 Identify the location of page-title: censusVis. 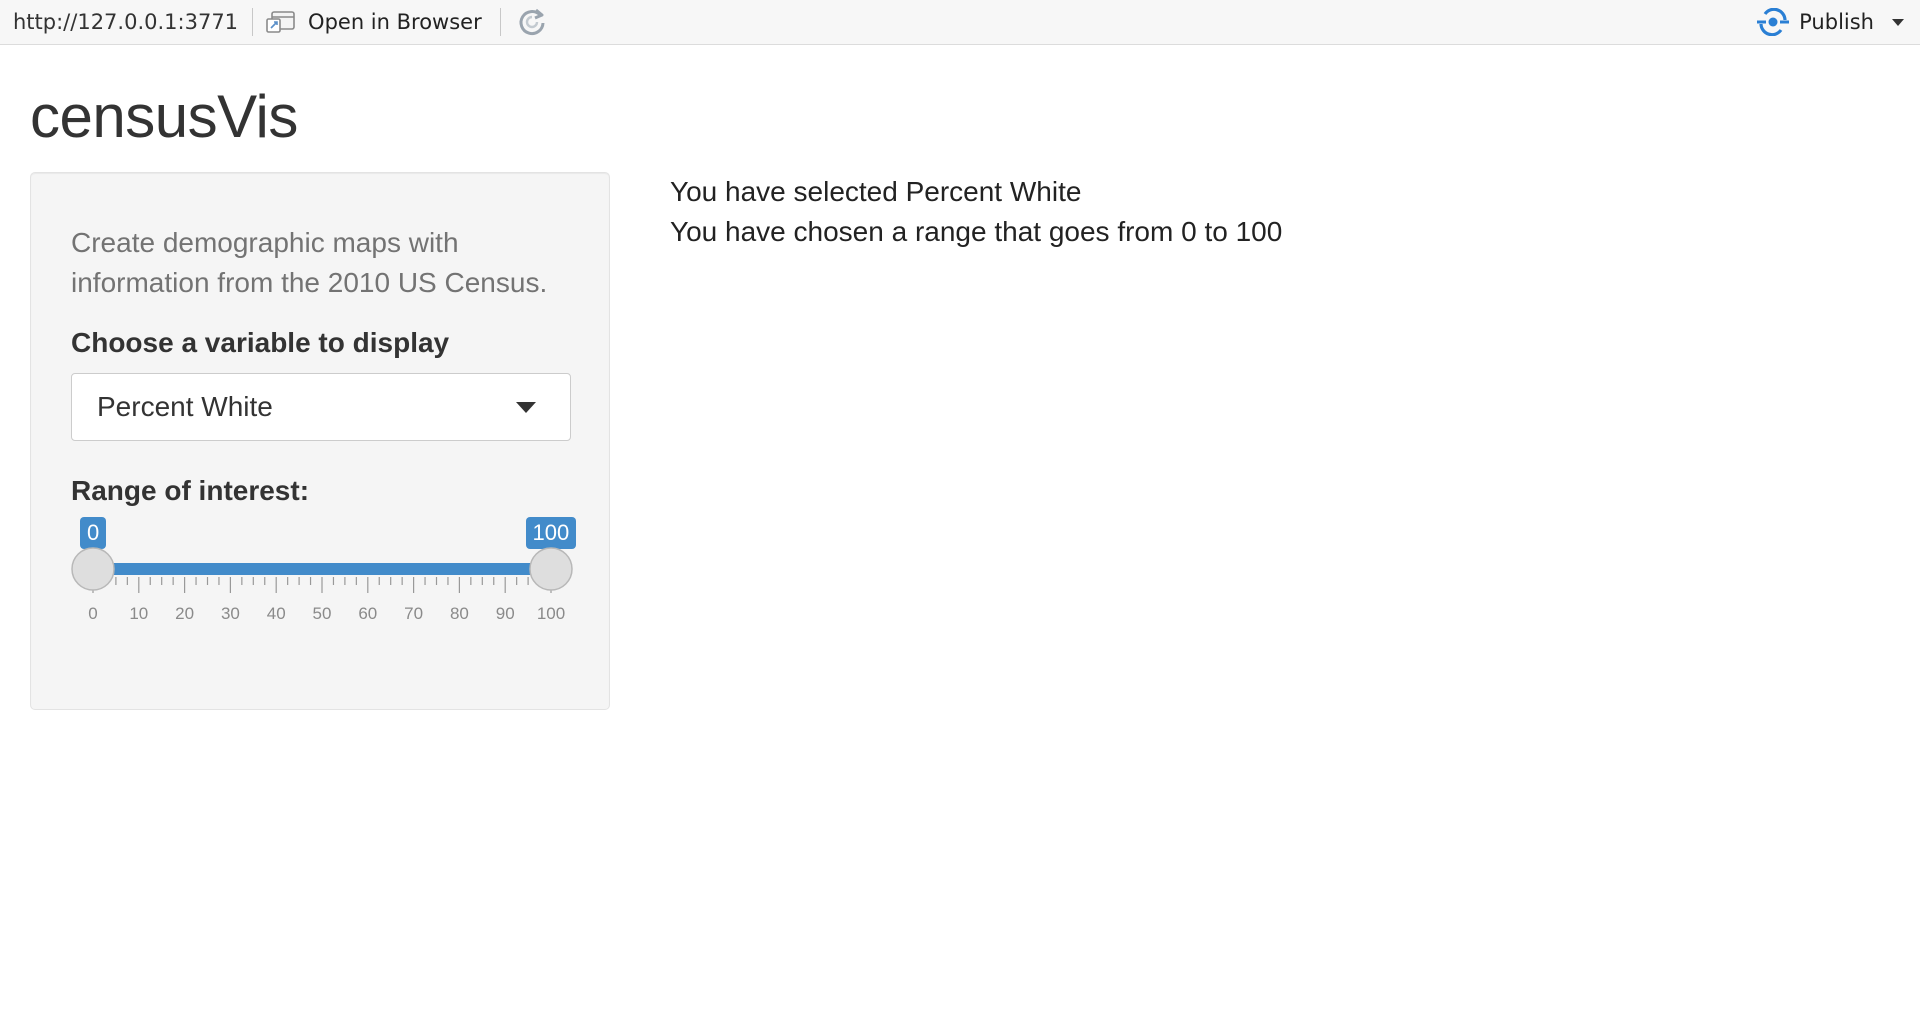
(164, 116).